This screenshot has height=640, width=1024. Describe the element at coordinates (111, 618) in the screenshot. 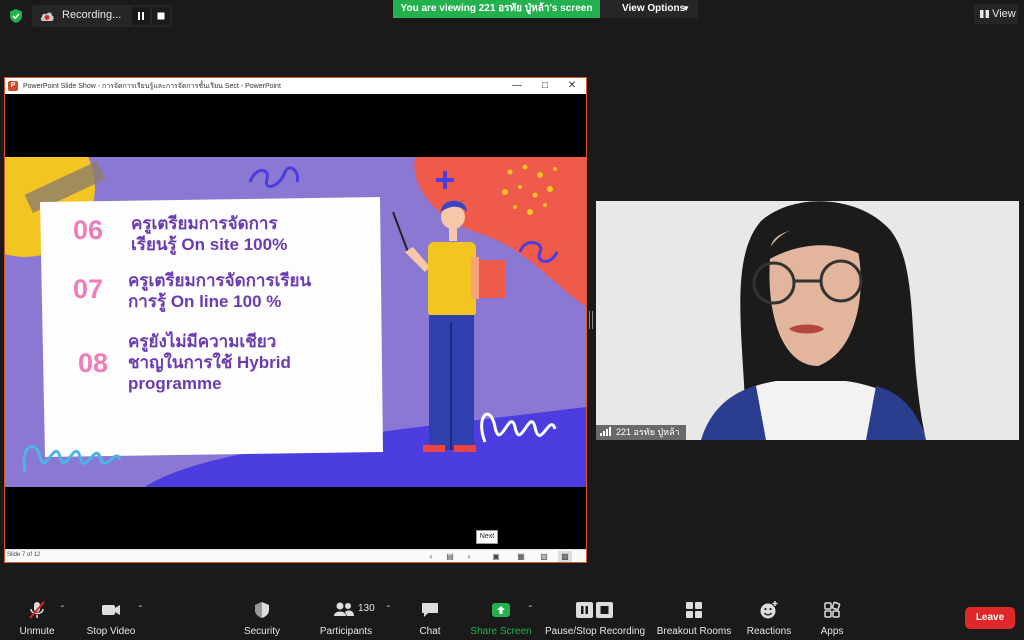

I see `stop-video-button: Stop Video` at that location.